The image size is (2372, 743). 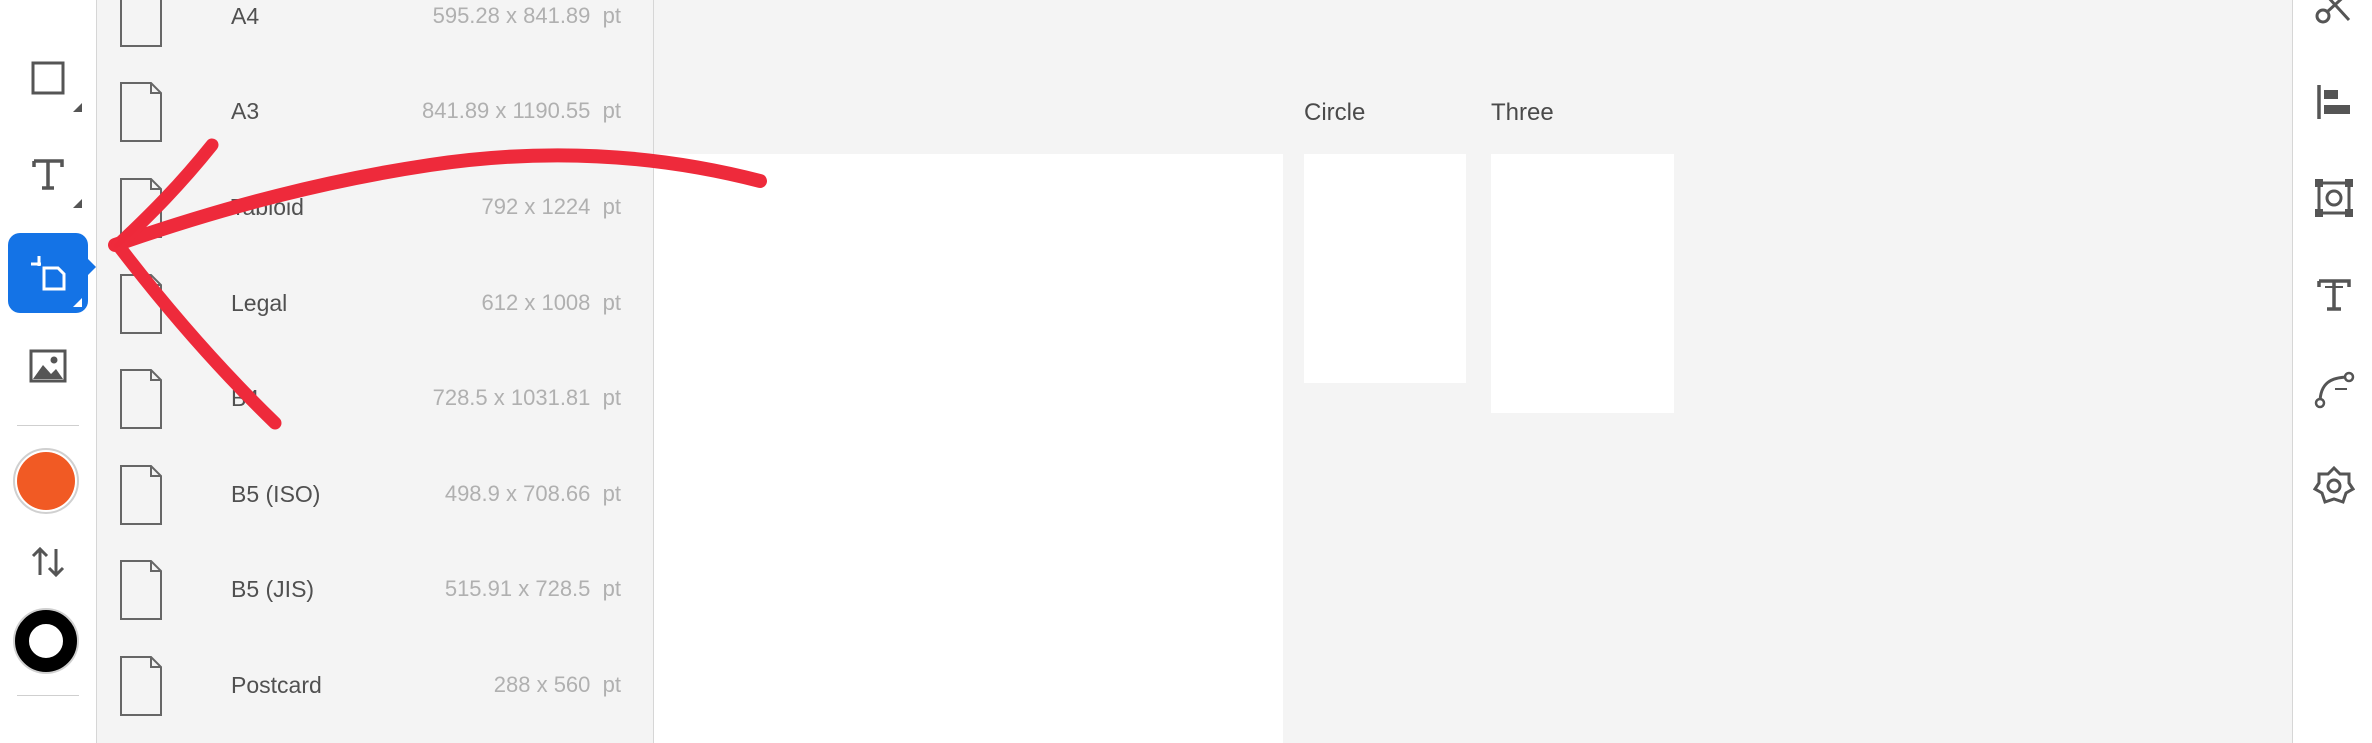 I want to click on fill-color-swatch, so click(x=46, y=481).